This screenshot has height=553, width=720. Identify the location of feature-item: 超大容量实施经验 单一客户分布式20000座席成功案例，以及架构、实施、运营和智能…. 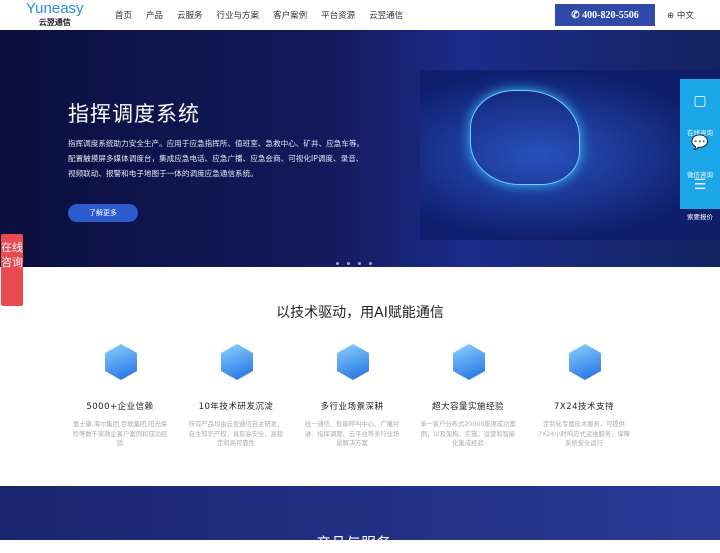
(468, 393).